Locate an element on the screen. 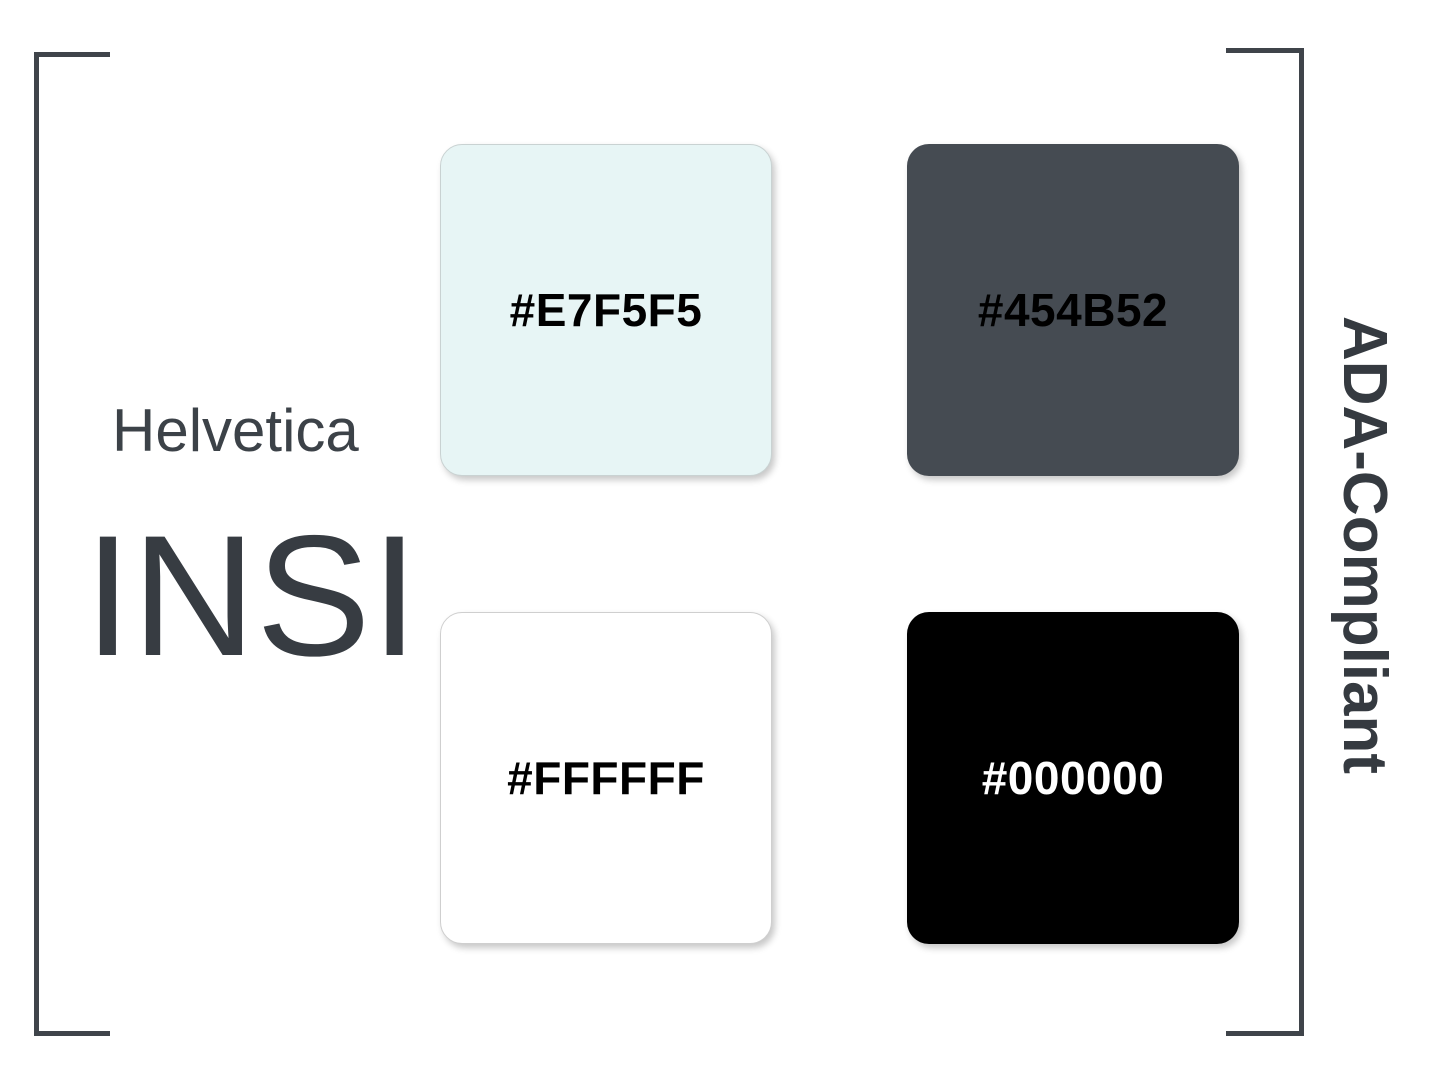 The image size is (1444, 1082). swatch-hex-label: #FFFFFF is located at coordinates (606, 778).